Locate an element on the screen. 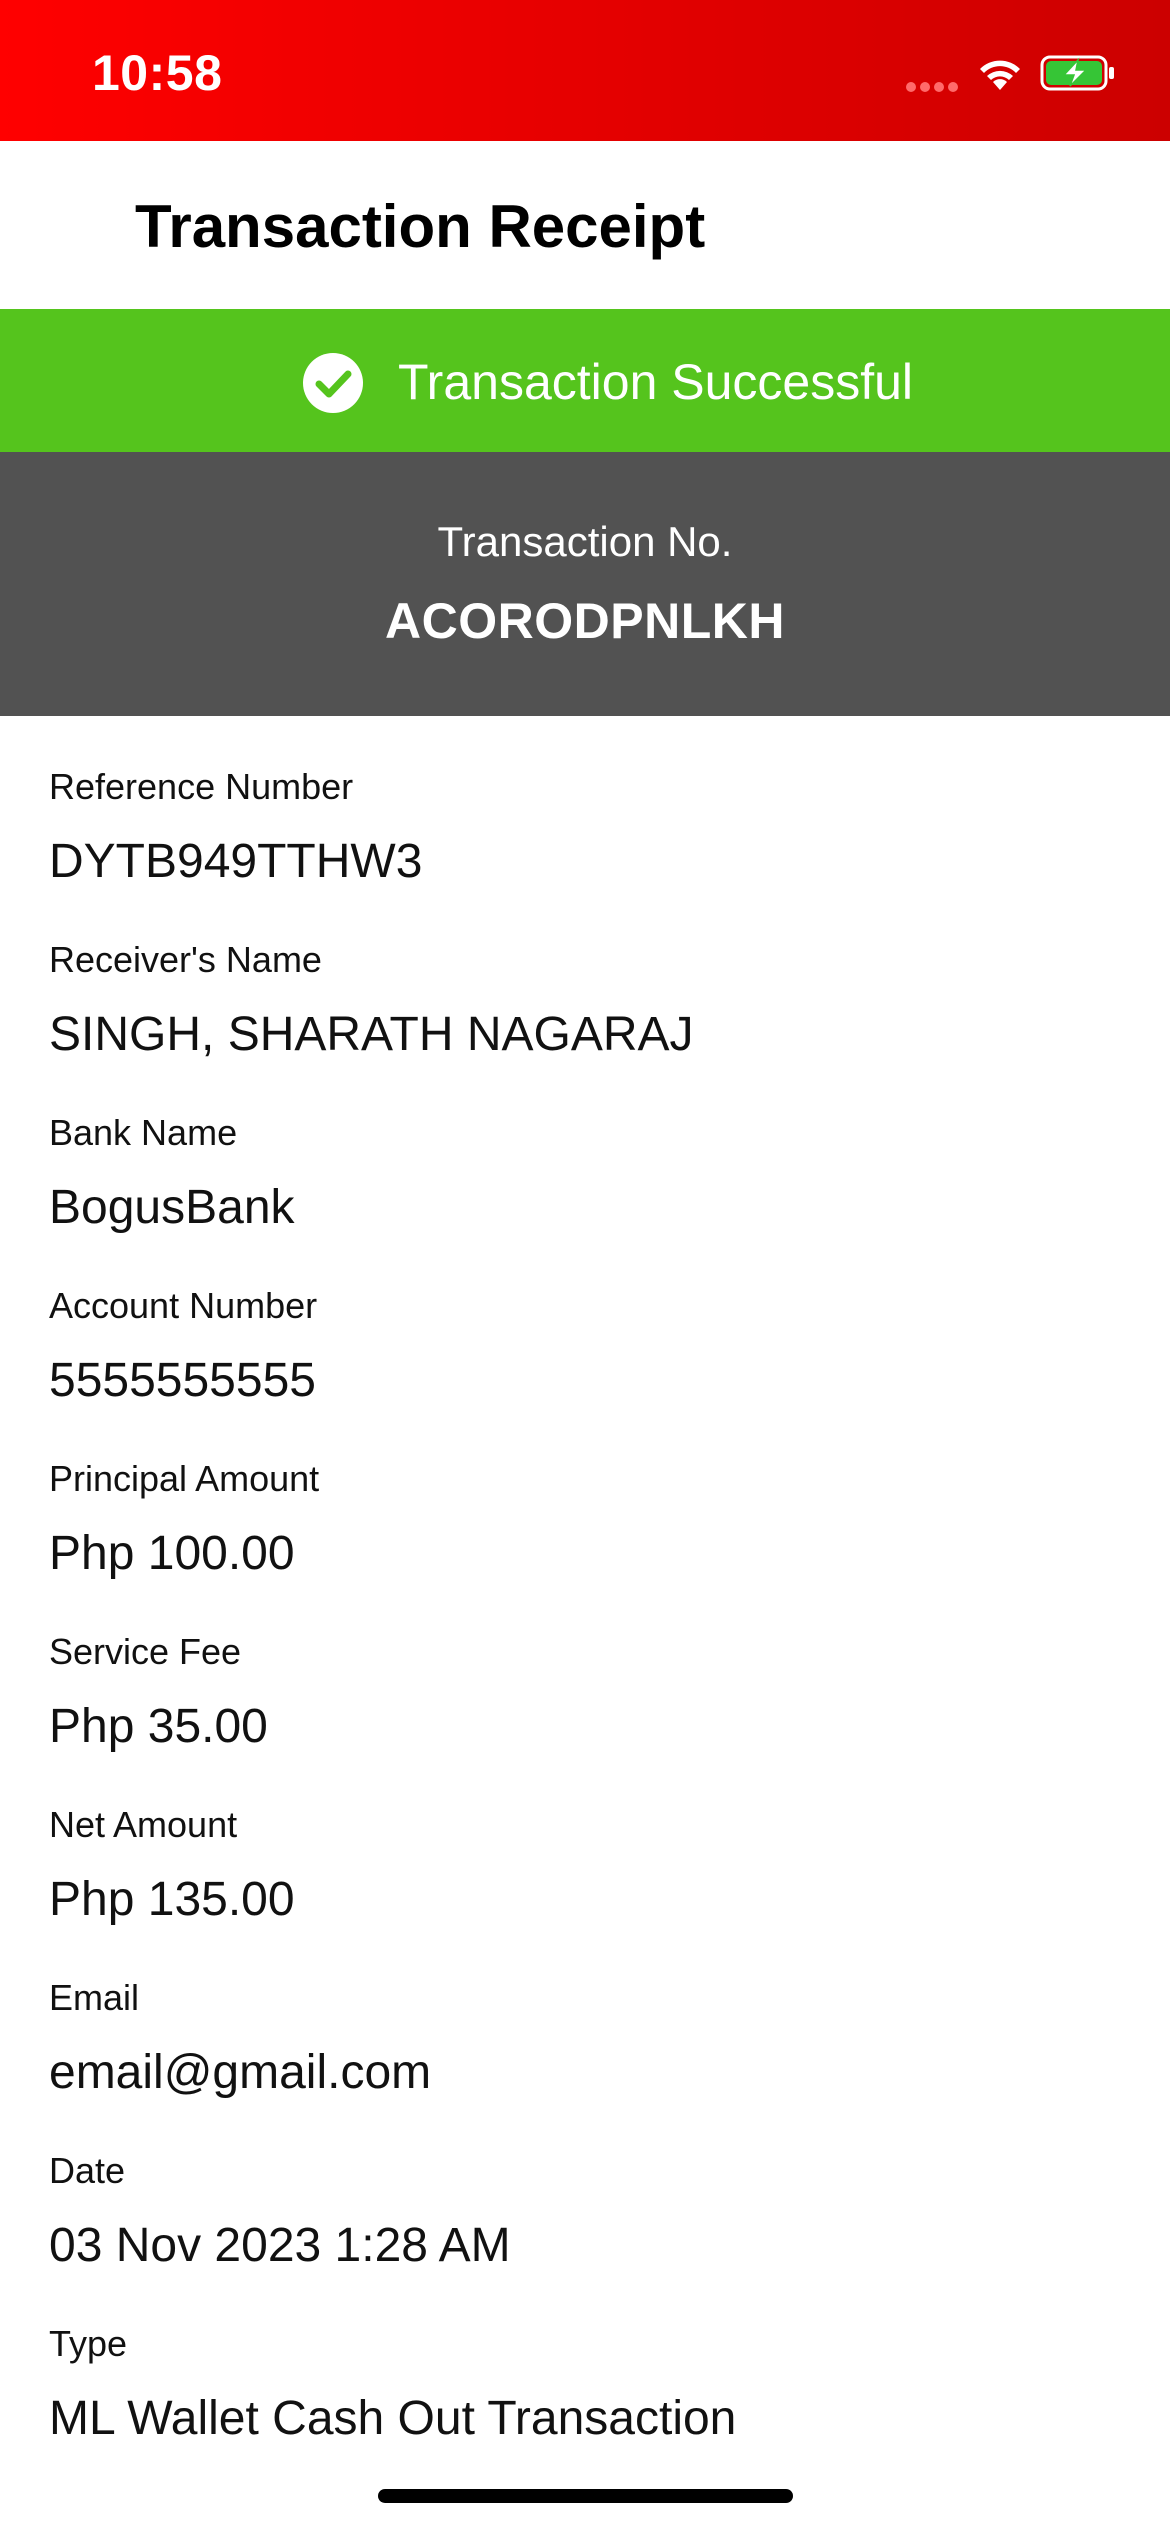 This screenshot has width=1170, height=2532. field-account-number: Account Number 5555555555 is located at coordinates (183, 1346).